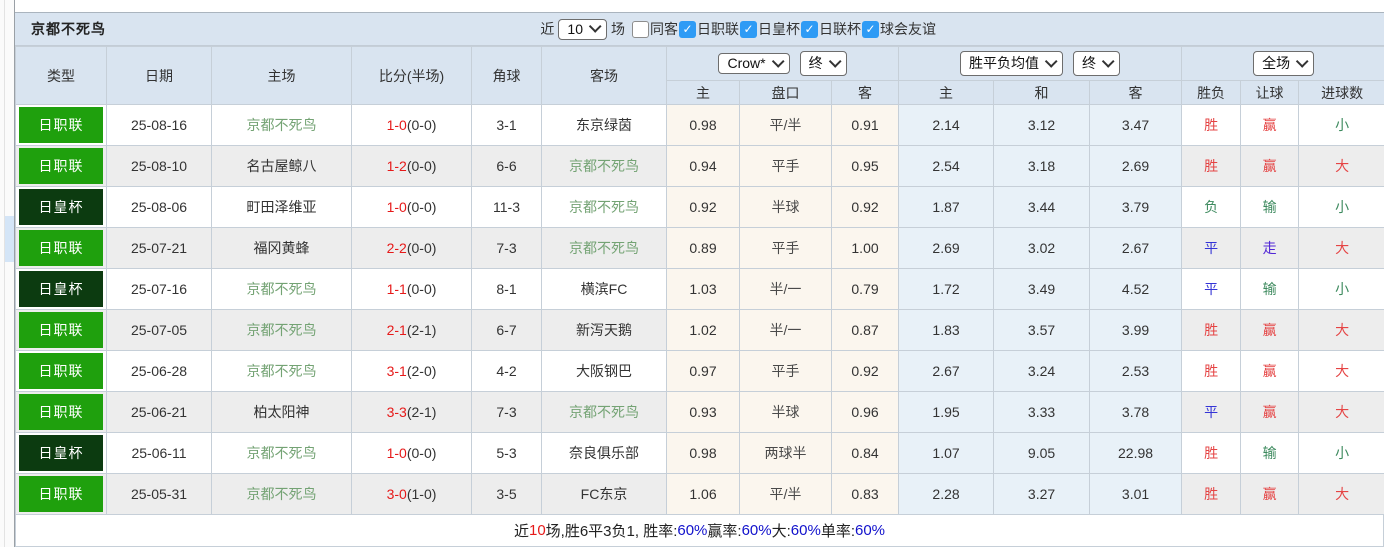 Image resolution: width=1384 pixels, height=547 pixels. What do you see at coordinates (582, 29) in the screenshot?
I see `recent-count-select: 10` at bounding box center [582, 29].